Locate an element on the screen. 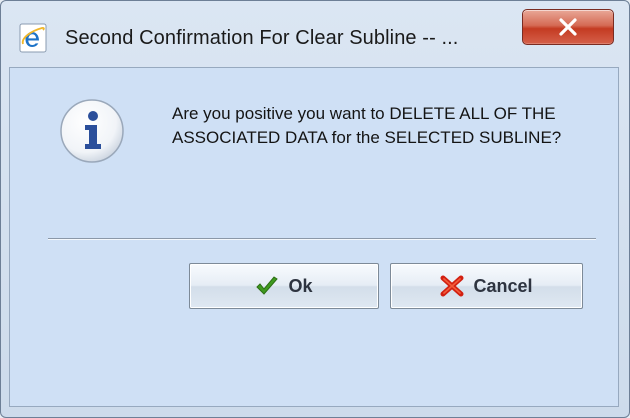  close-button is located at coordinates (568, 27).